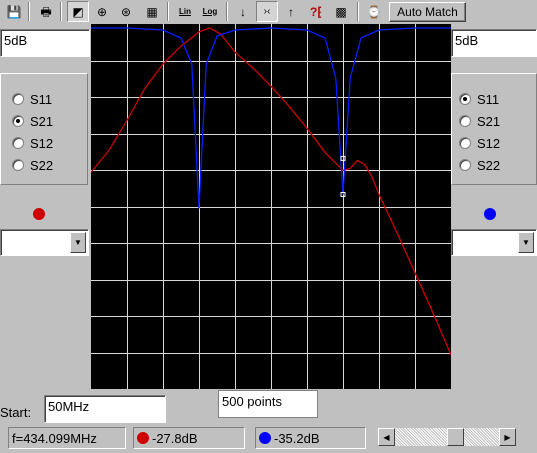 The image size is (537, 453). Describe the element at coordinates (105, 409) in the screenshot. I see `start-frequency-field: 50MHz` at that location.